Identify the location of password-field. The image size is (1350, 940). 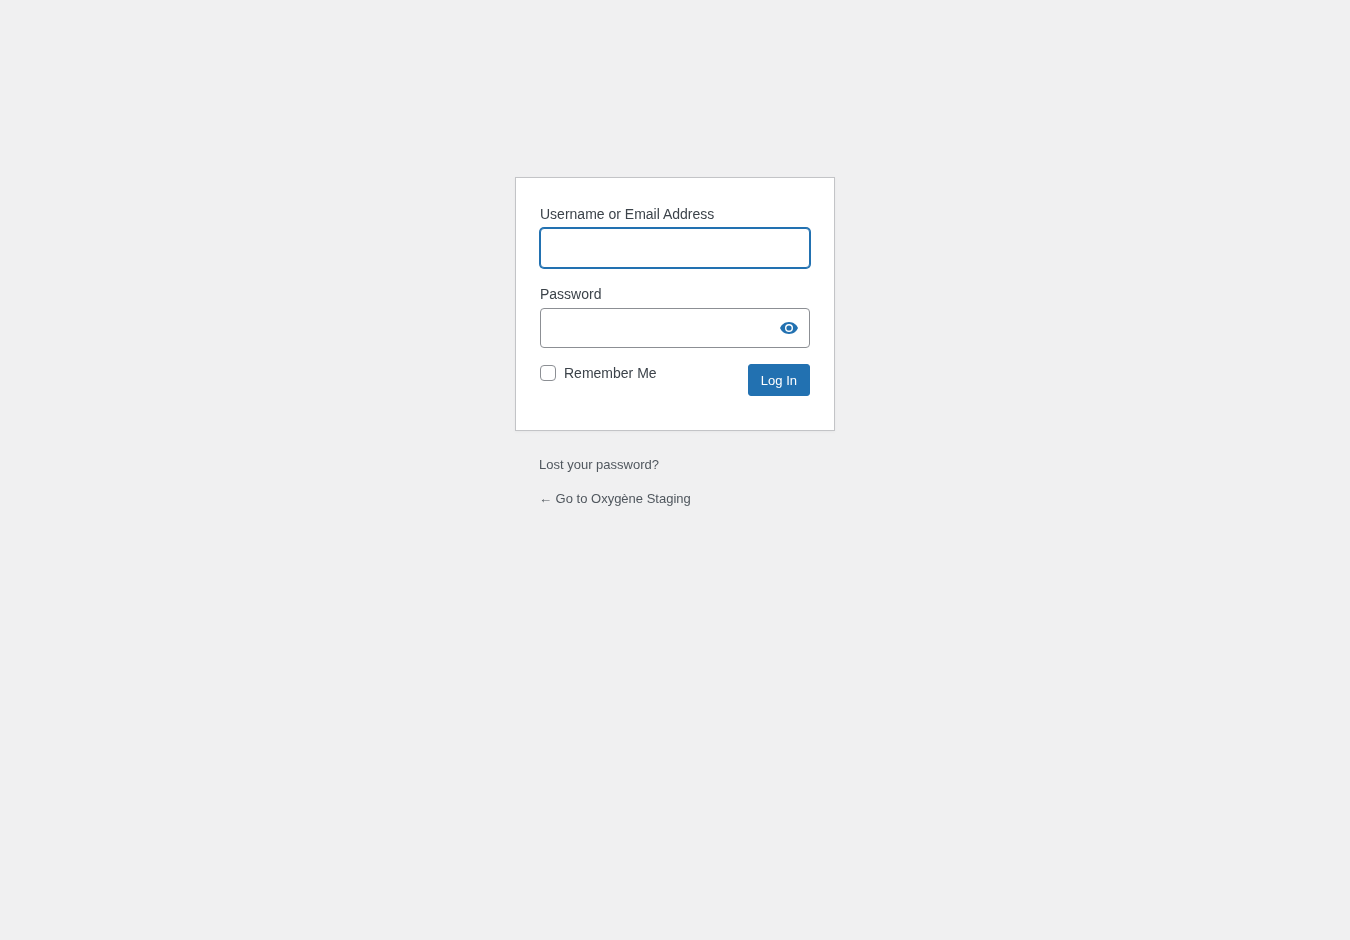
(675, 328).